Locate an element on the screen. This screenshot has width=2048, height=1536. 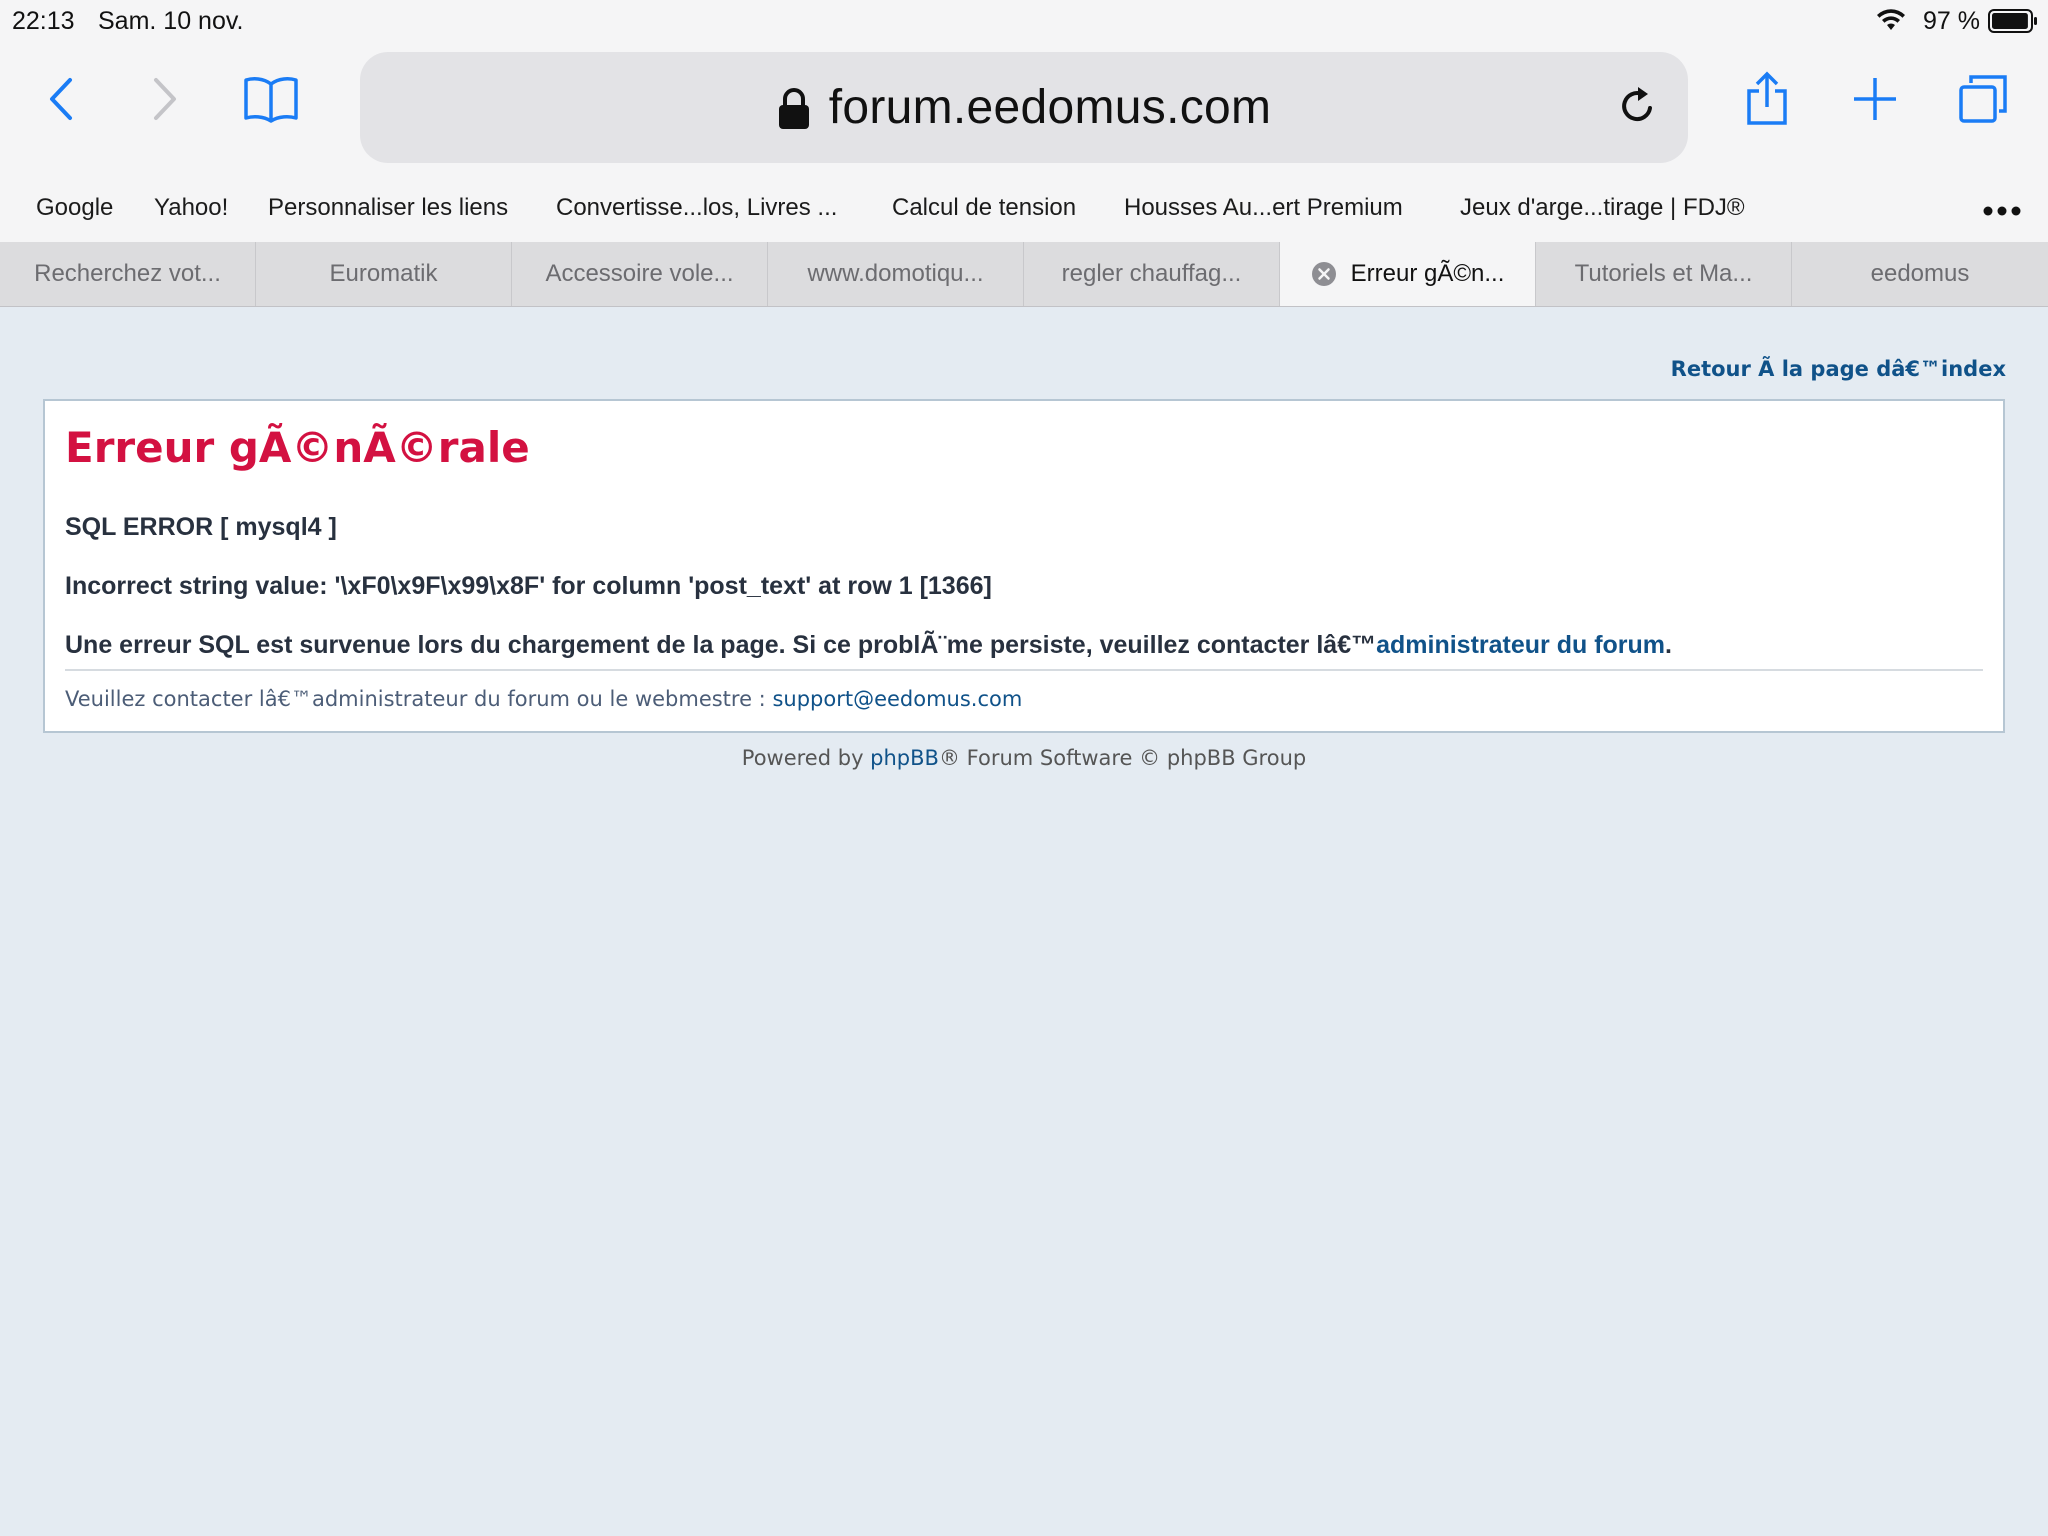
tabs-icon is located at coordinates (1983, 99).